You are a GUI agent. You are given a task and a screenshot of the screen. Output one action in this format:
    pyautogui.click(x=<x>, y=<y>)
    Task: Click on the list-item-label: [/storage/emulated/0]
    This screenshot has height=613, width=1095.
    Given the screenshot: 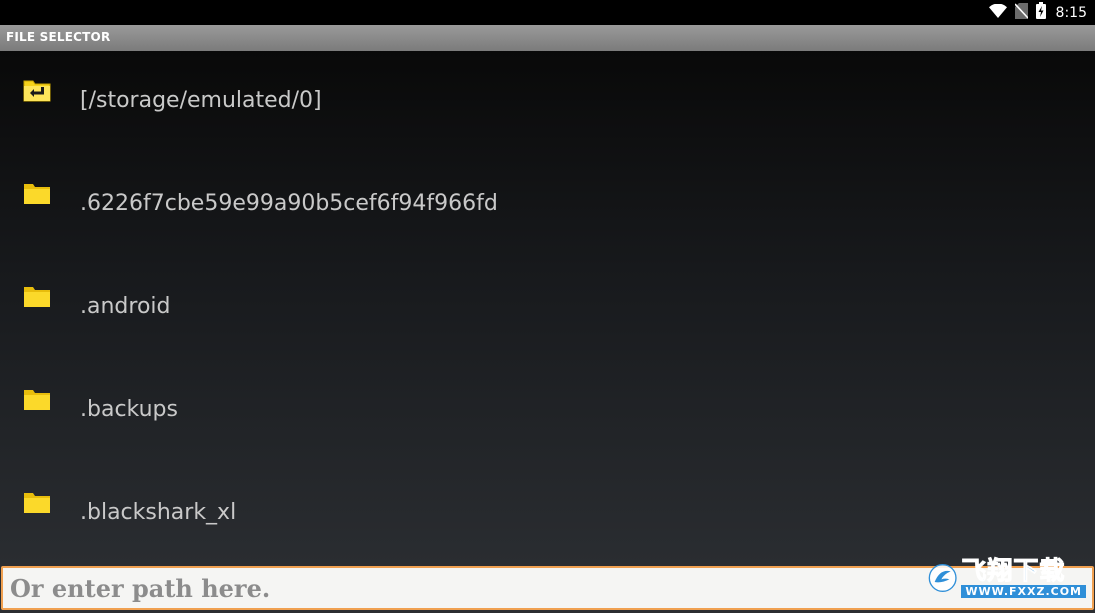 What is the action you would take?
    pyautogui.click(x=201, y=100)
    